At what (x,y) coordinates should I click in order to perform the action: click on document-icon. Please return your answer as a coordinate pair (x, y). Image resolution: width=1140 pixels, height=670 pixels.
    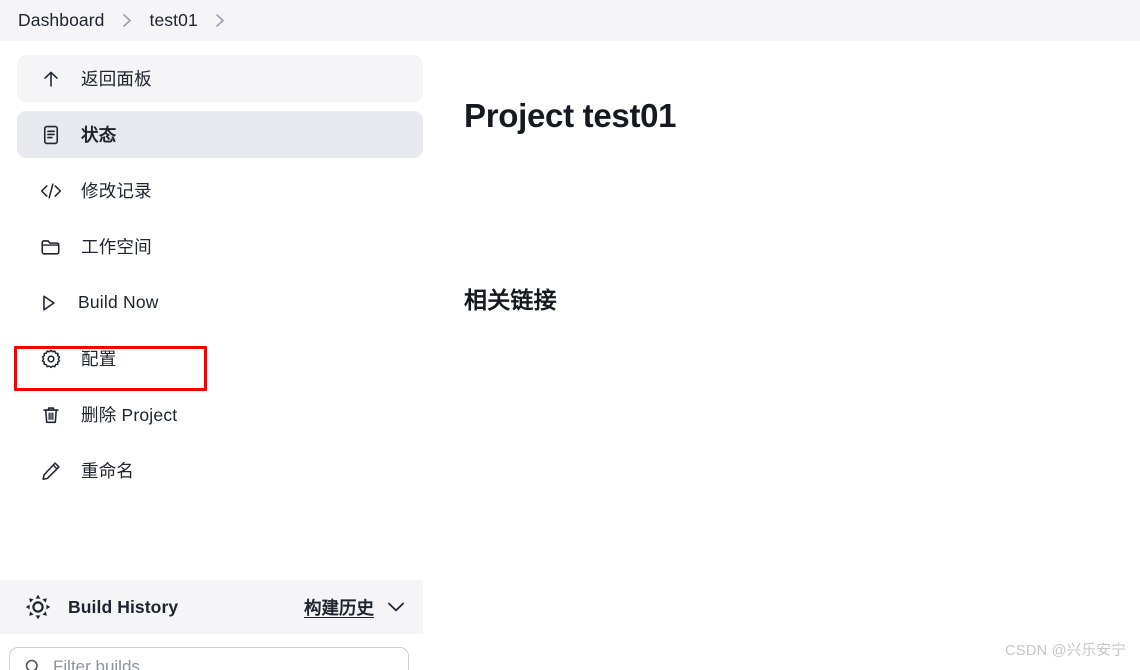
    Looking at the image, I should click on (50, 134).